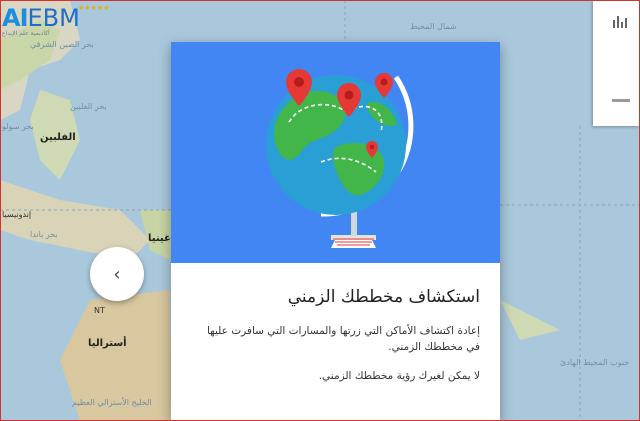 The image size is (640, 421). I want to click on map-label-banda: بحر باندا, so click(44, 234).